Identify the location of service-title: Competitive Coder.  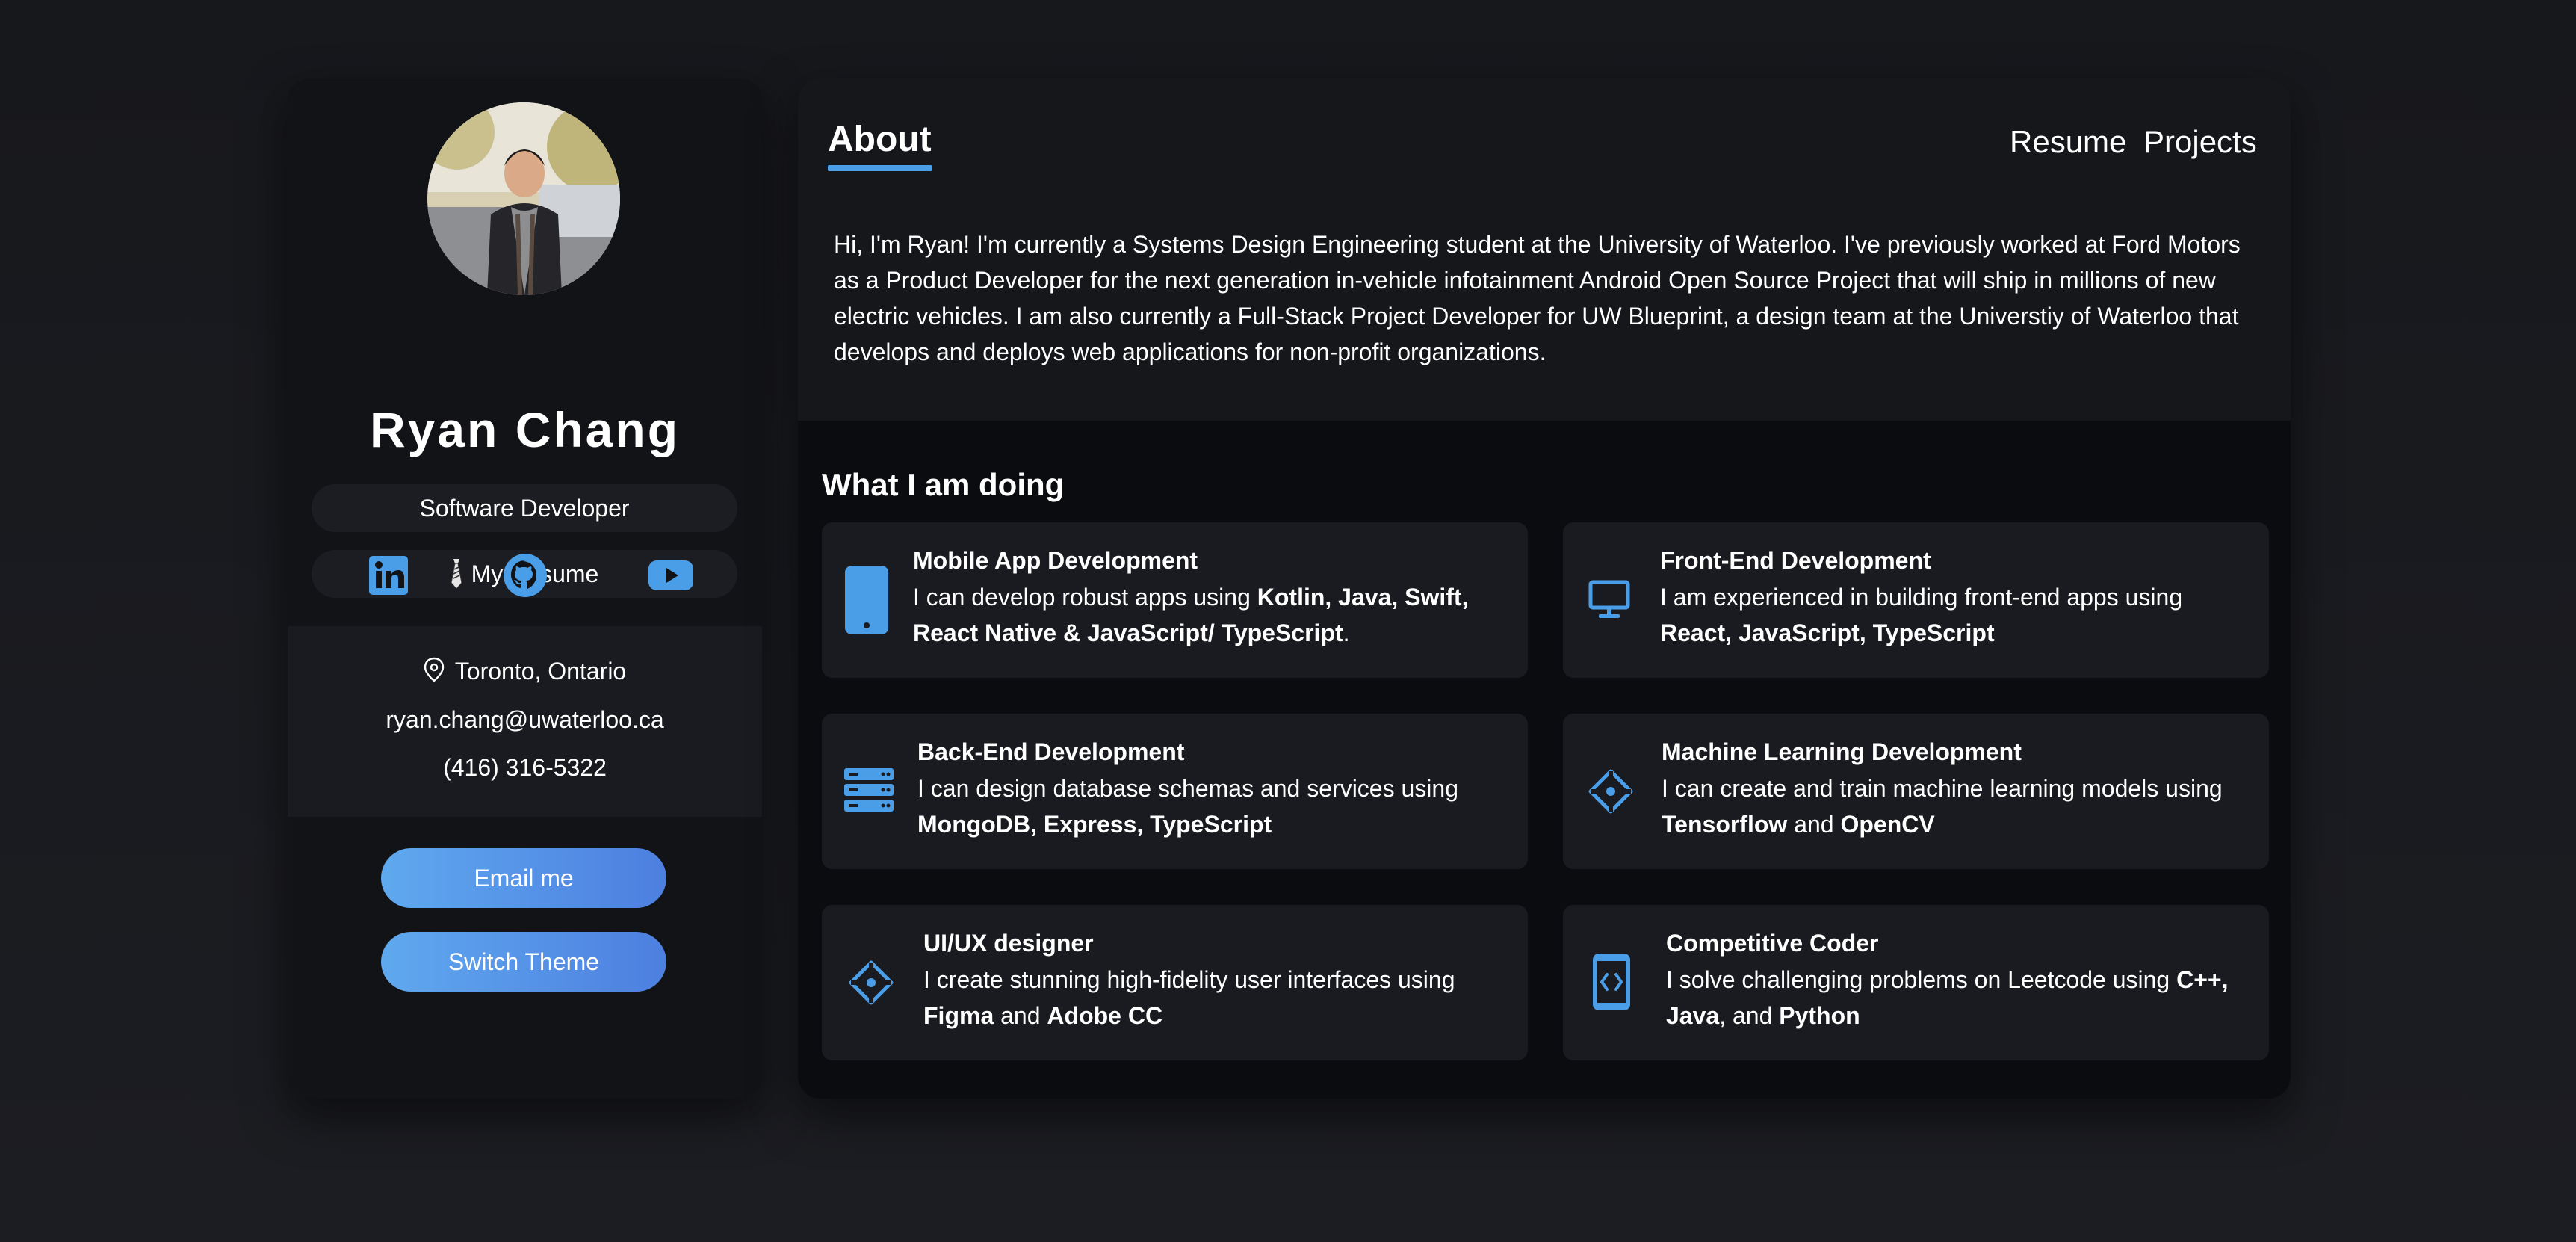
(1772, 943).